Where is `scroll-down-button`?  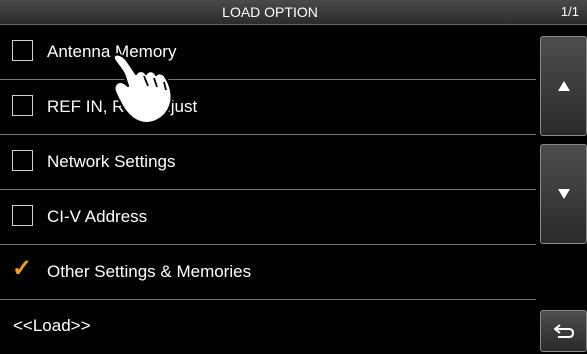 scroll-down-button is located at coordinates (563, 194).